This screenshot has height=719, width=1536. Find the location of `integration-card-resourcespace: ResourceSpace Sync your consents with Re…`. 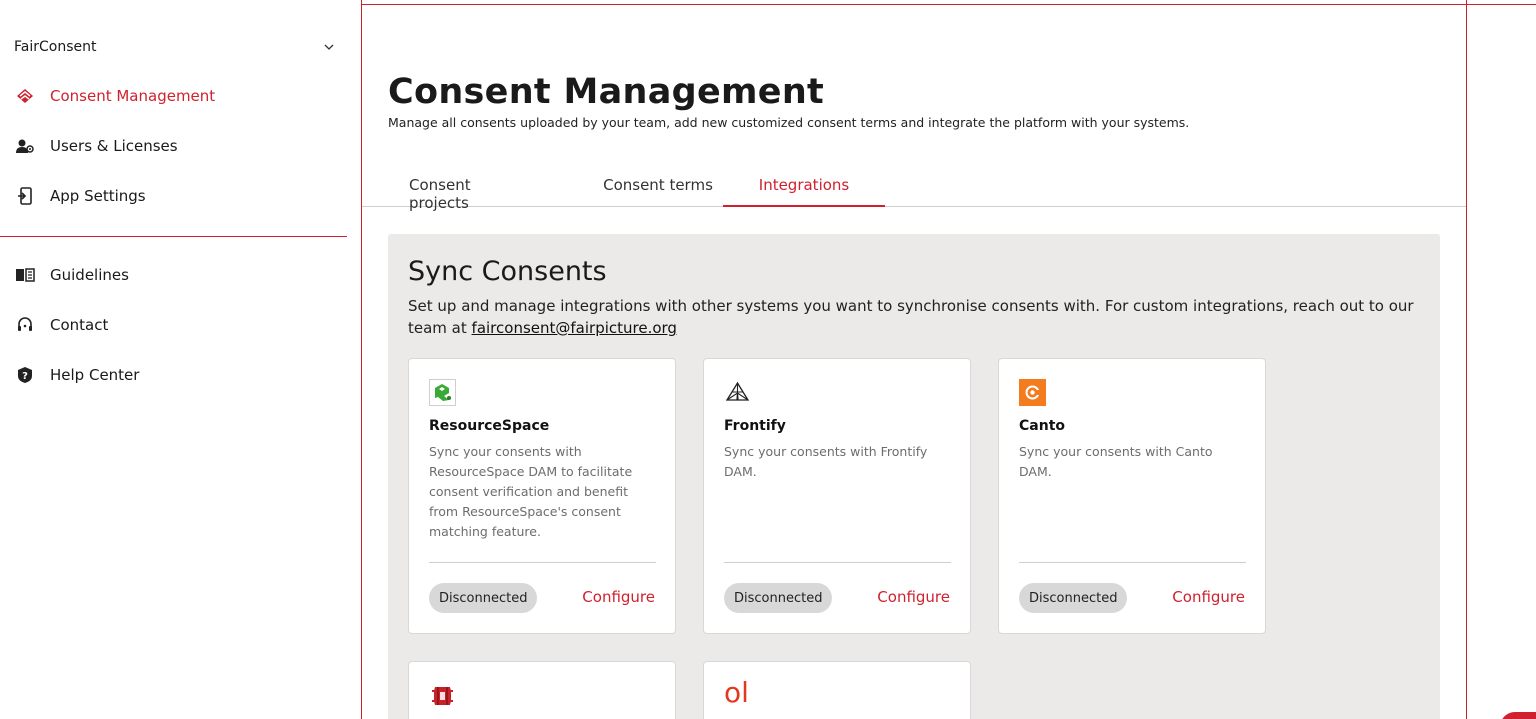

integration-card-resourcespace: ResourceSpace Sync your consents with Re… is located at coordinates (542, 496).